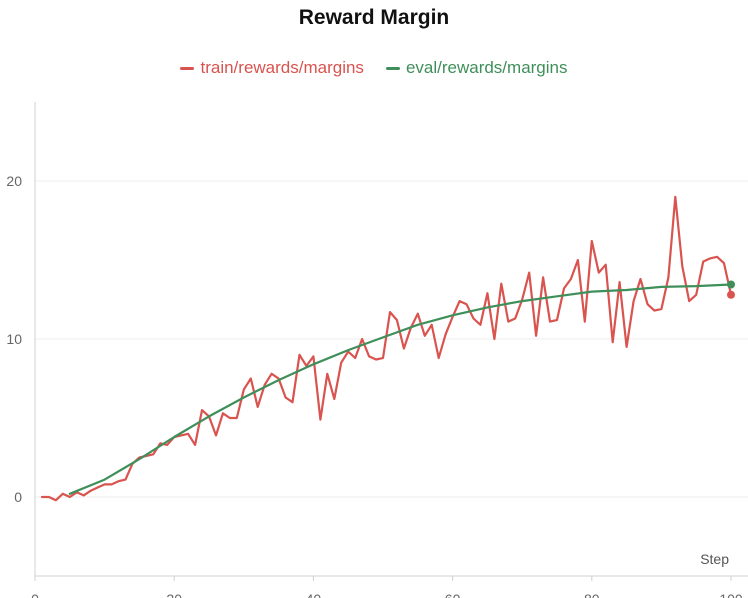 The image size is (748, 598). Describe the element at coordinates (453, 594) in the screenshot. I see `x-tick-label: 60` at that location.